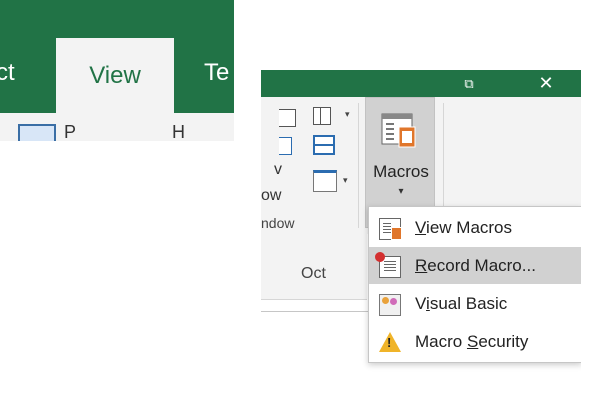 This screenshot has width=596, height=401. I want to click on tab-view: View, so click(115, 75).